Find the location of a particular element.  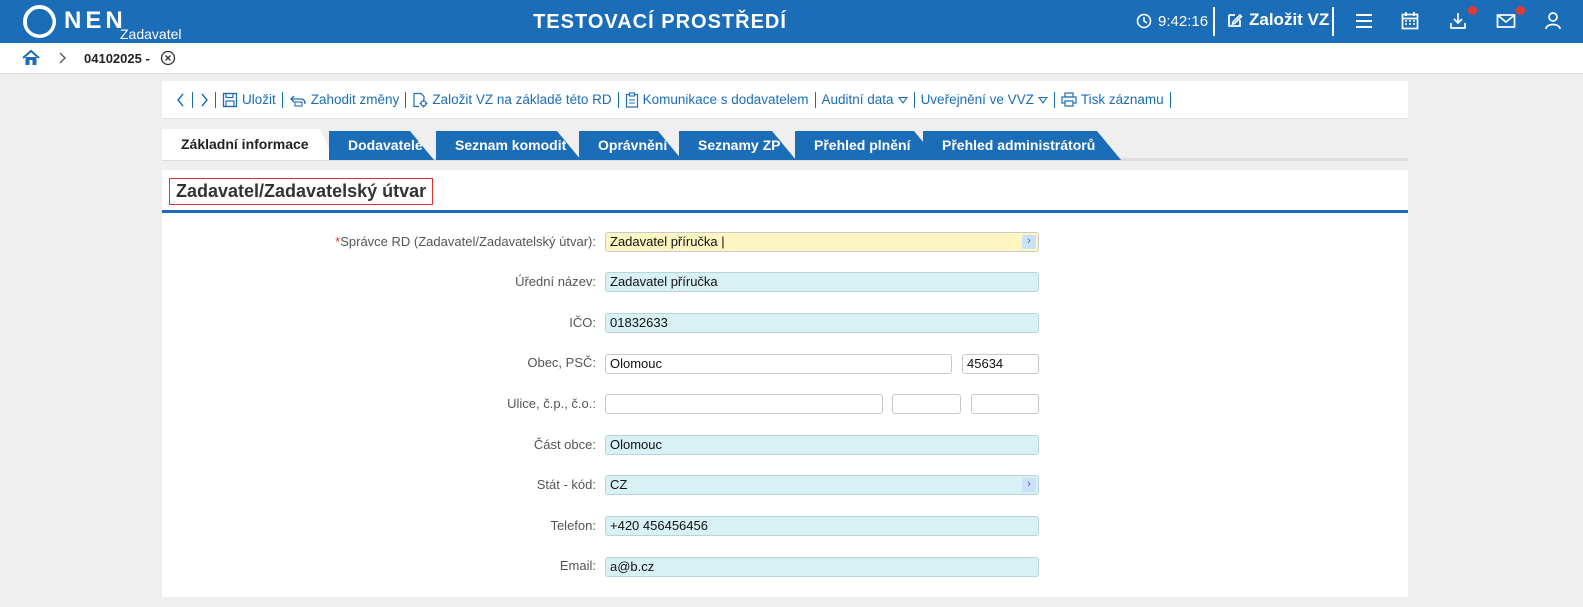

forward-button is located at coordinates (204, 100).